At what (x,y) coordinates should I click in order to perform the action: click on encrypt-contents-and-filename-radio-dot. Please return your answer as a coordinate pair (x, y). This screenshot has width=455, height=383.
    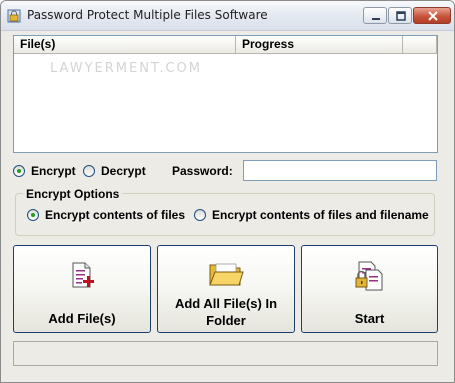
    Looking at the image, I should click on (200, 215).